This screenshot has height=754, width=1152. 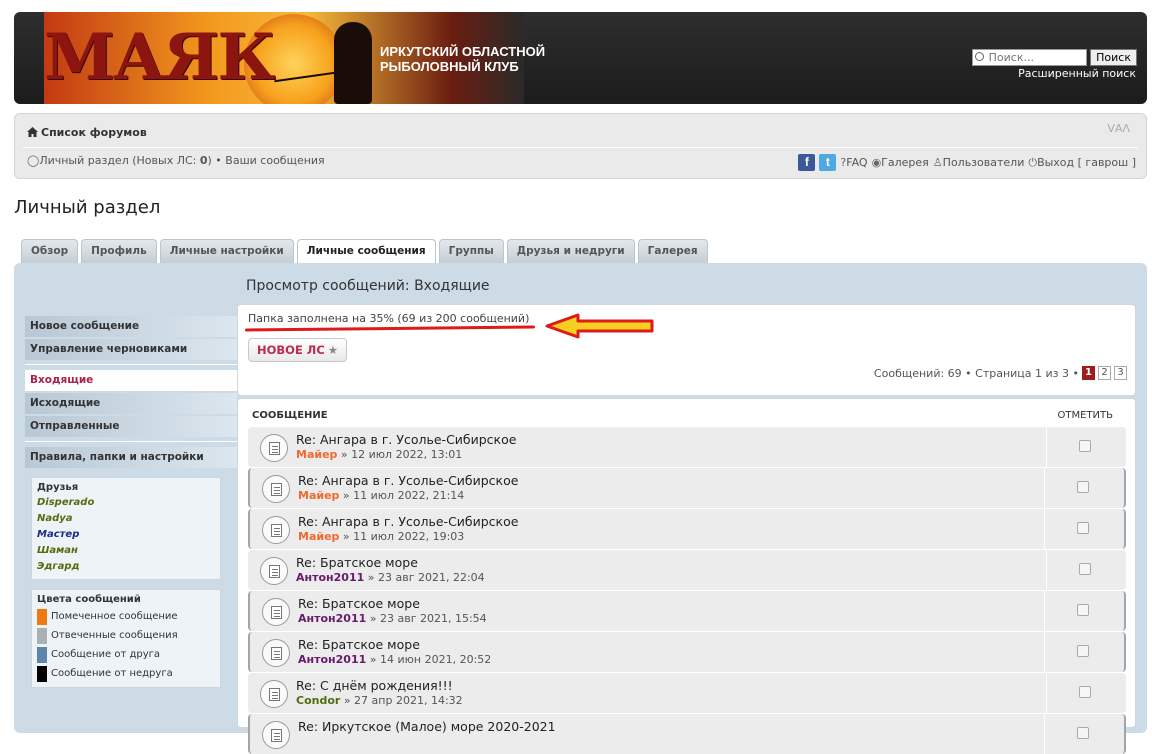 What do you see at coordinates (160, 58) in the screenshot?
I see `site-logo: МАЯК` at bounding box center [160, 58].